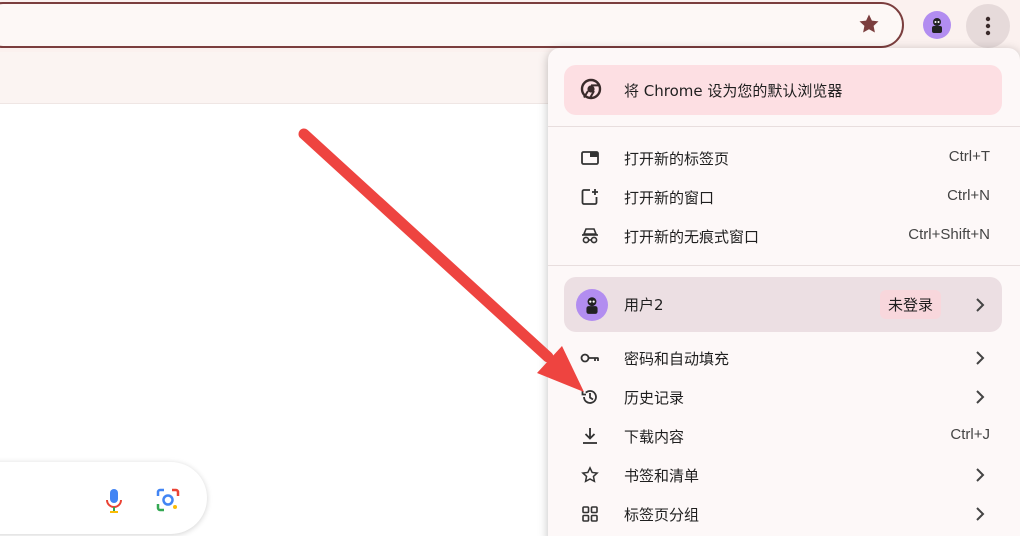 The height and width of the screenshot is (536, 1020). I want to click on browser-toolbar, so click(510, 26).